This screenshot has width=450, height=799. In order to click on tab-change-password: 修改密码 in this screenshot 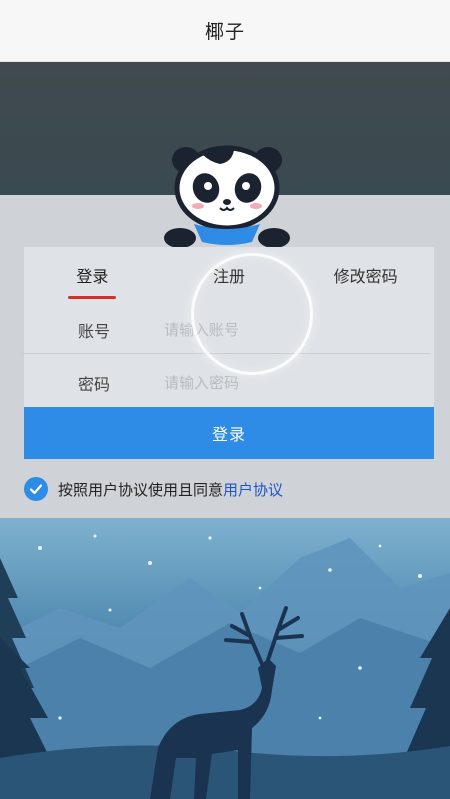, I will do `click(365, 275)`.